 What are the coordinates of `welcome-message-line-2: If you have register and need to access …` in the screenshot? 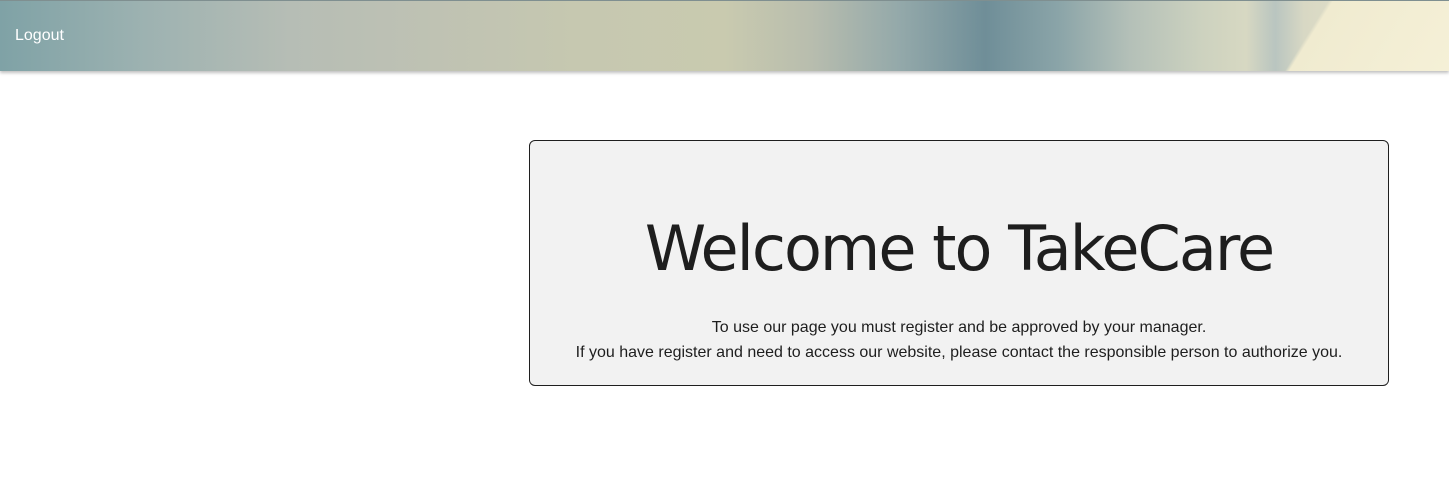 It's located at (959, 352).